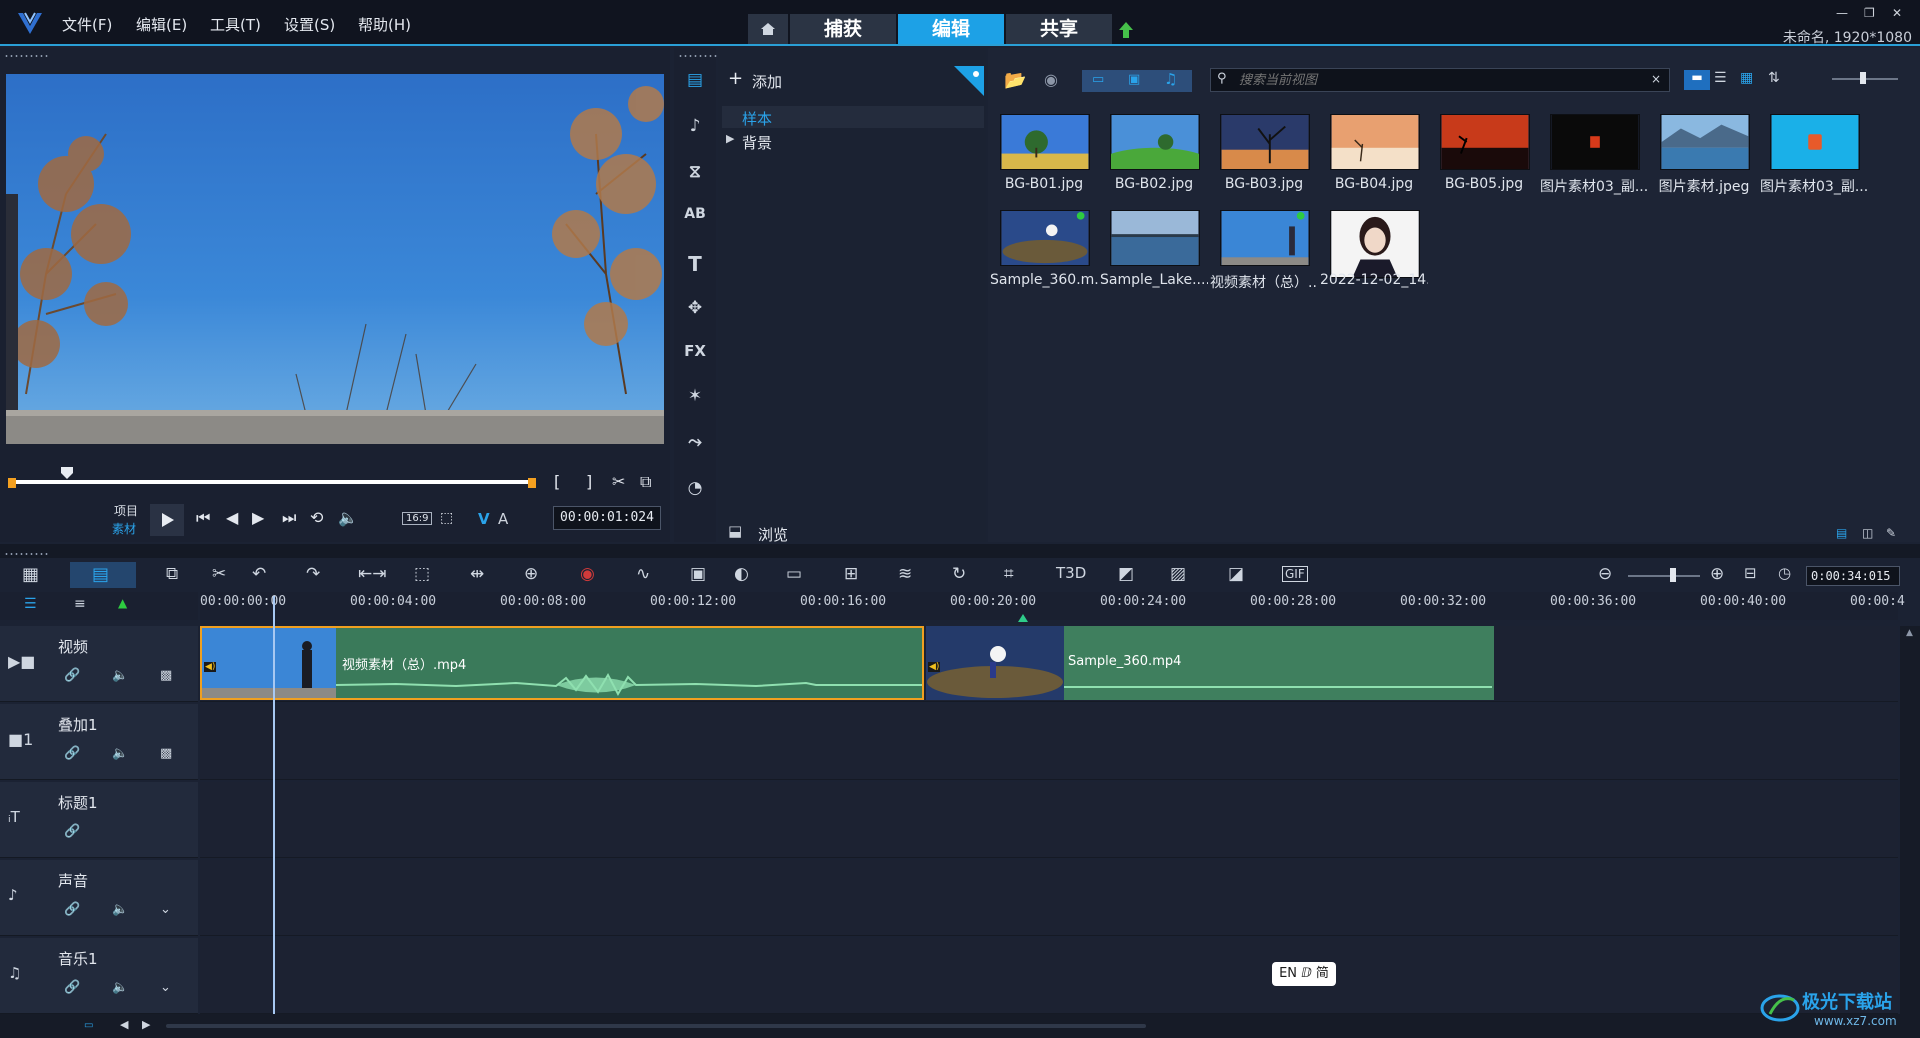 The image size is (1920, 1038). What do you see at coordinates (1673, 575) in the screenshot?
I see `zoom-thumb` at bounding box center [1673, 575].